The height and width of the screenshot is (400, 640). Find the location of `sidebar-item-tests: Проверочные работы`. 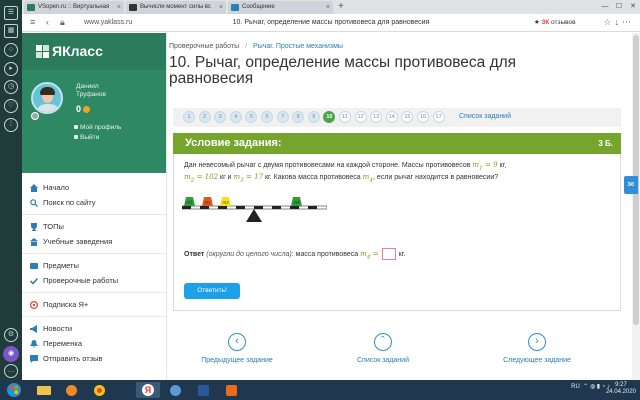

sidebar-item-tests: Проверочные работы is located at coordinates (94, 280).